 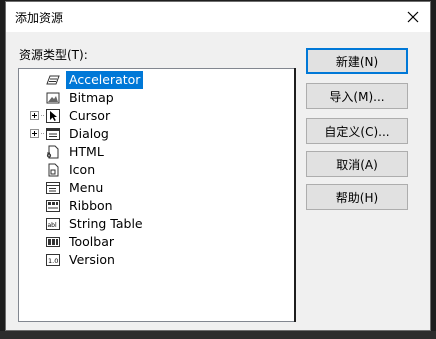 I want to click on dialog-title: 添加资源, so click(x=39, y=18).